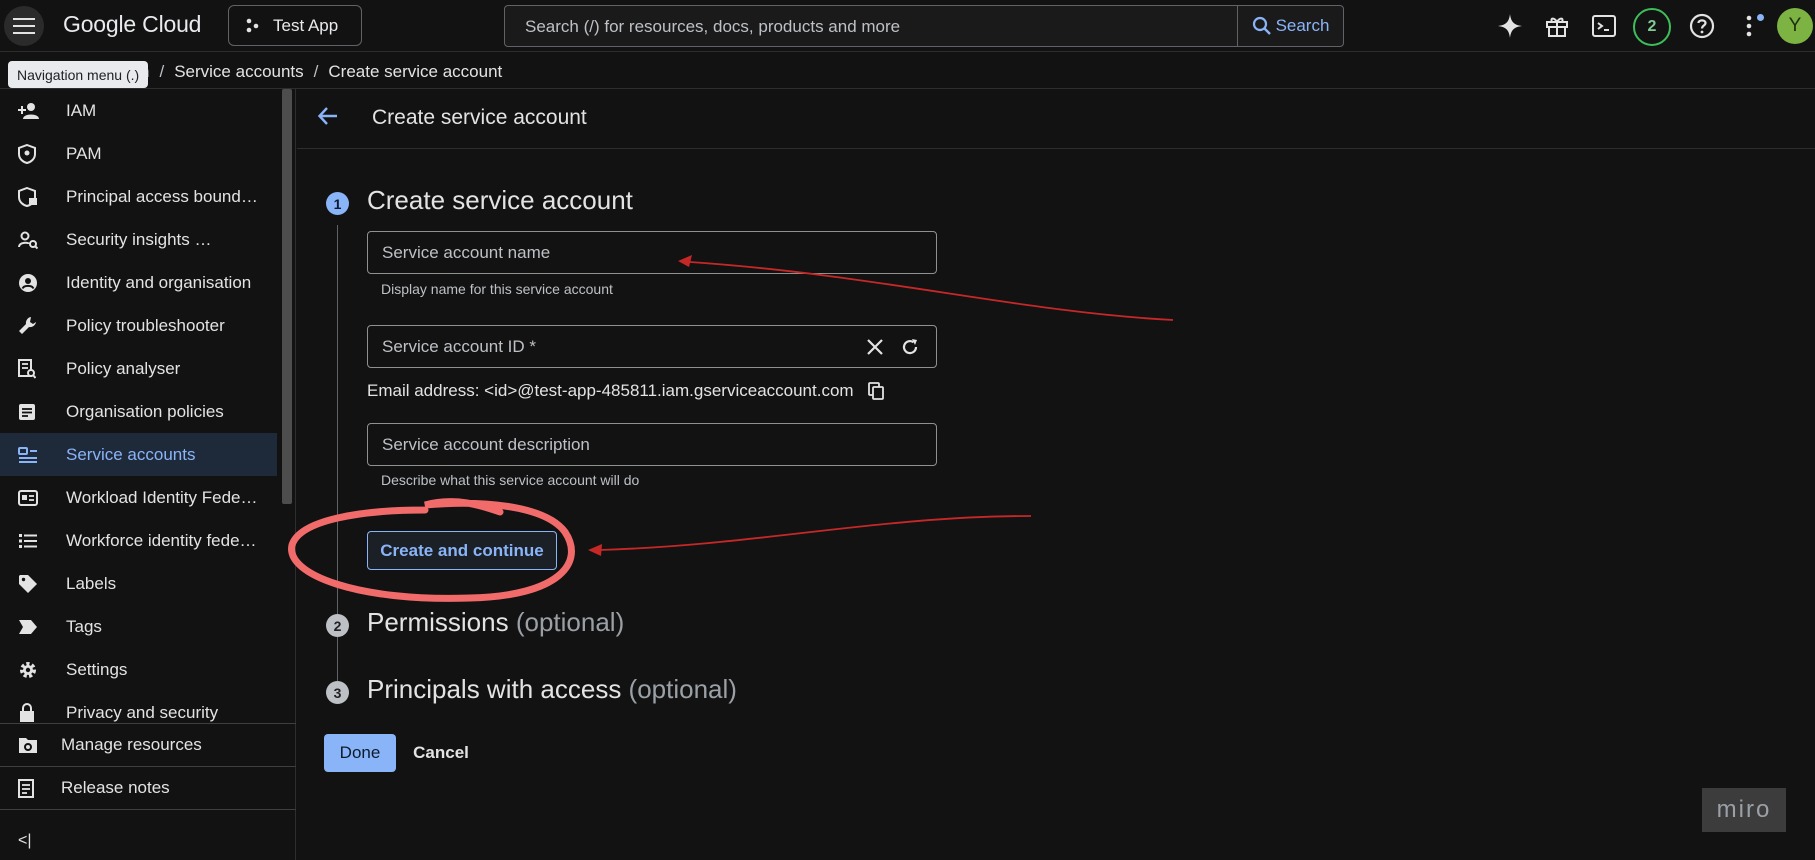  What do you see at coordinates (145, 325) in the screenshot?
I see `sidebar-item-label: Policy troubleshooter` at bounding box center [145, 325].